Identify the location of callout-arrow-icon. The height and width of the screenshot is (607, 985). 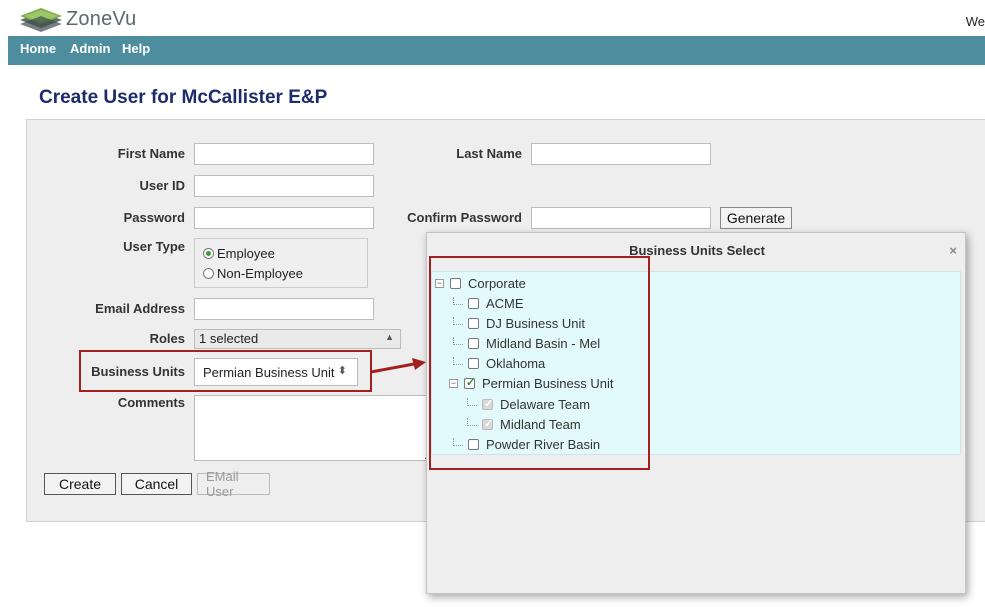
(398, 366).